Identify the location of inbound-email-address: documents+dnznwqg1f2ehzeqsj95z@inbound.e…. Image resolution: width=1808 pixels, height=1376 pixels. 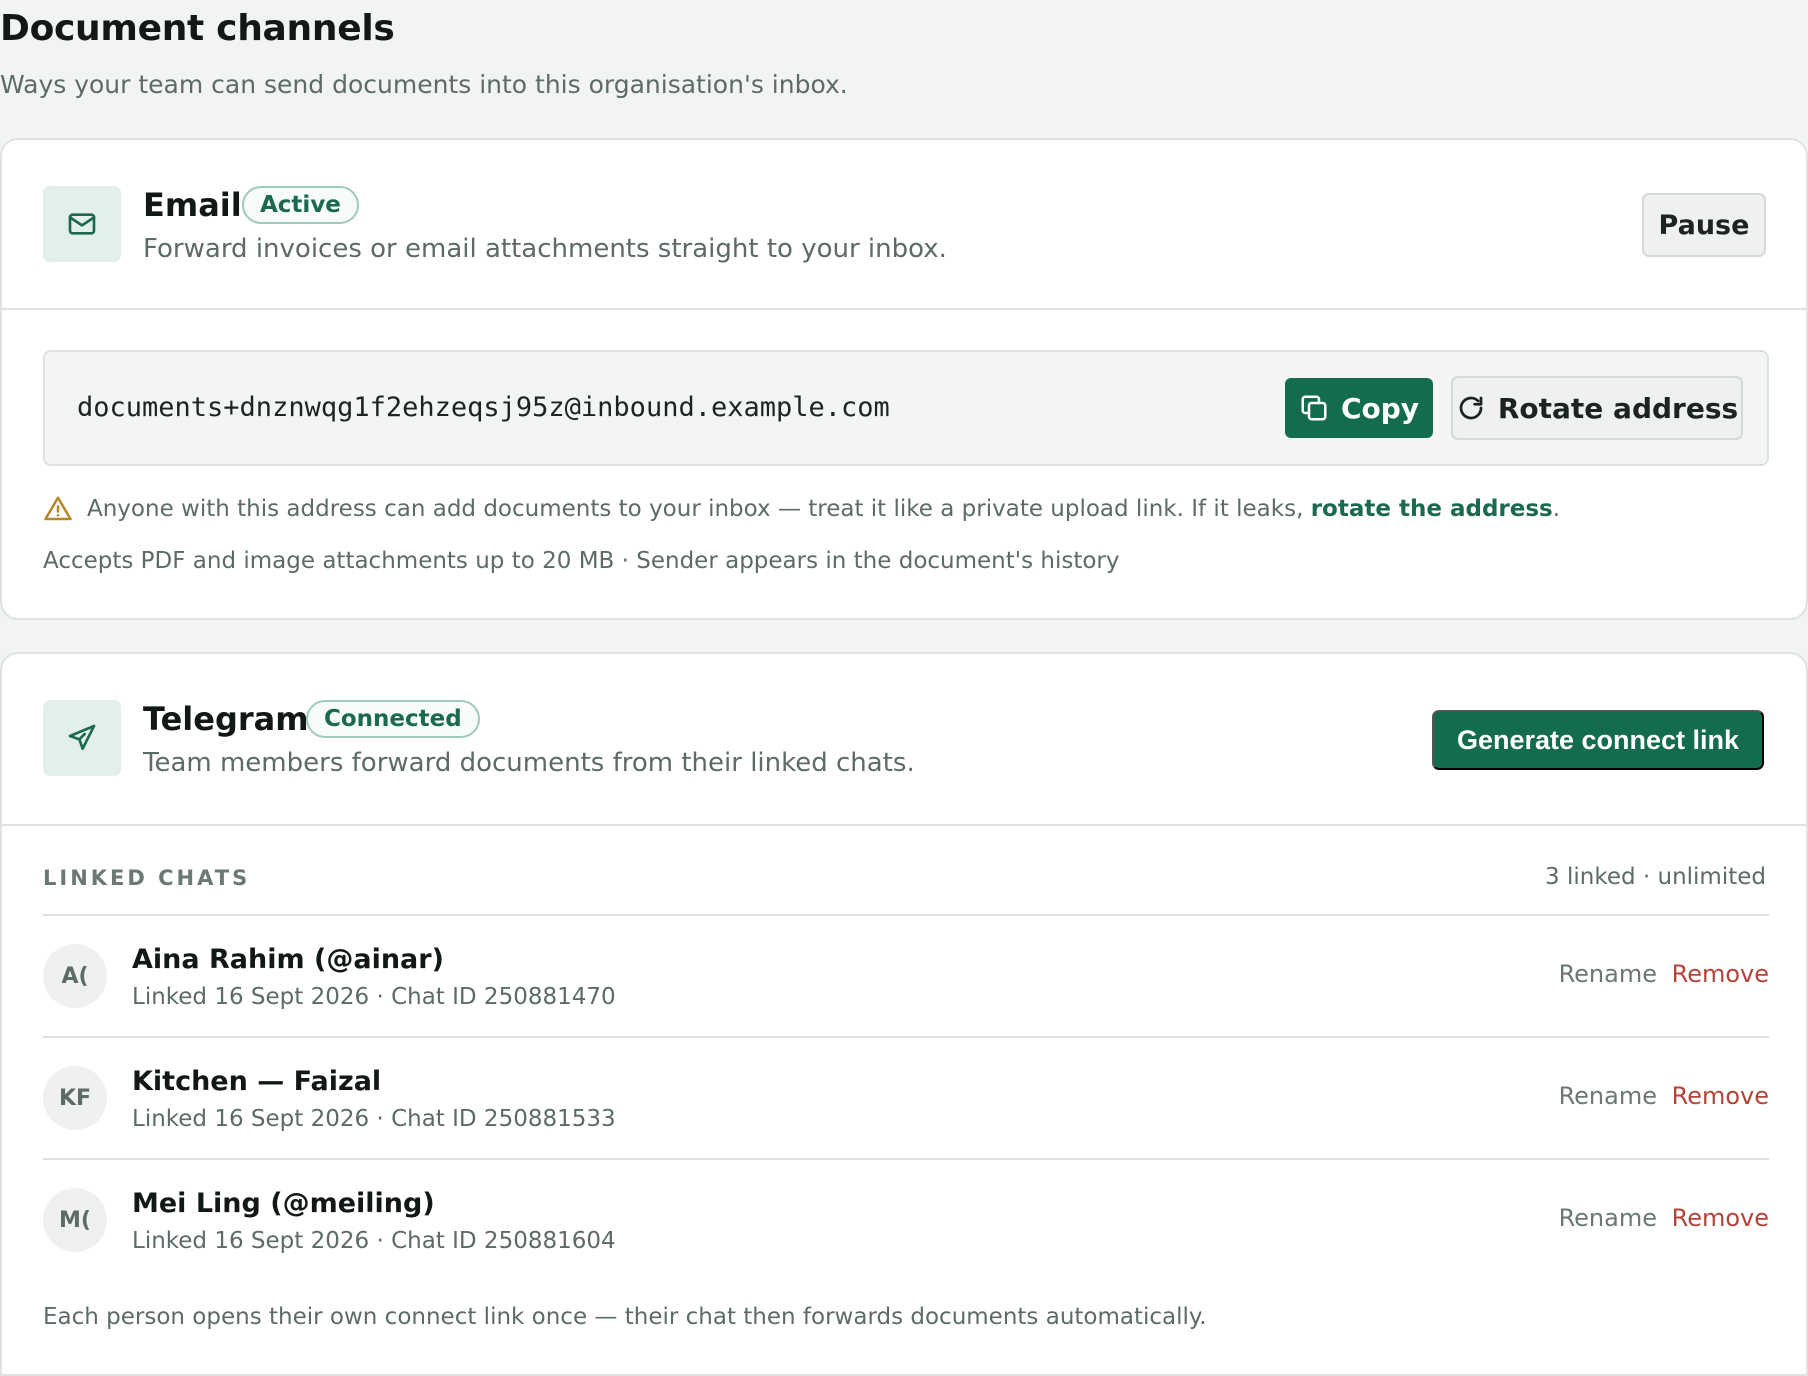
(483, 407).